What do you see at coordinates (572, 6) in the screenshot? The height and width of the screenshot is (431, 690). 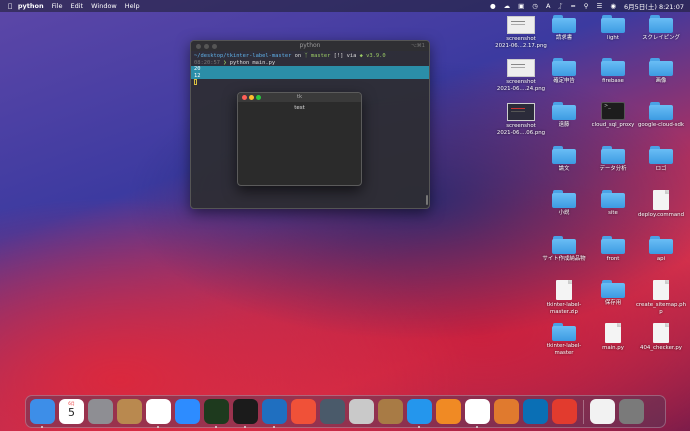 I see `wifi-icon: ≈` at bounding box center [572, 6].